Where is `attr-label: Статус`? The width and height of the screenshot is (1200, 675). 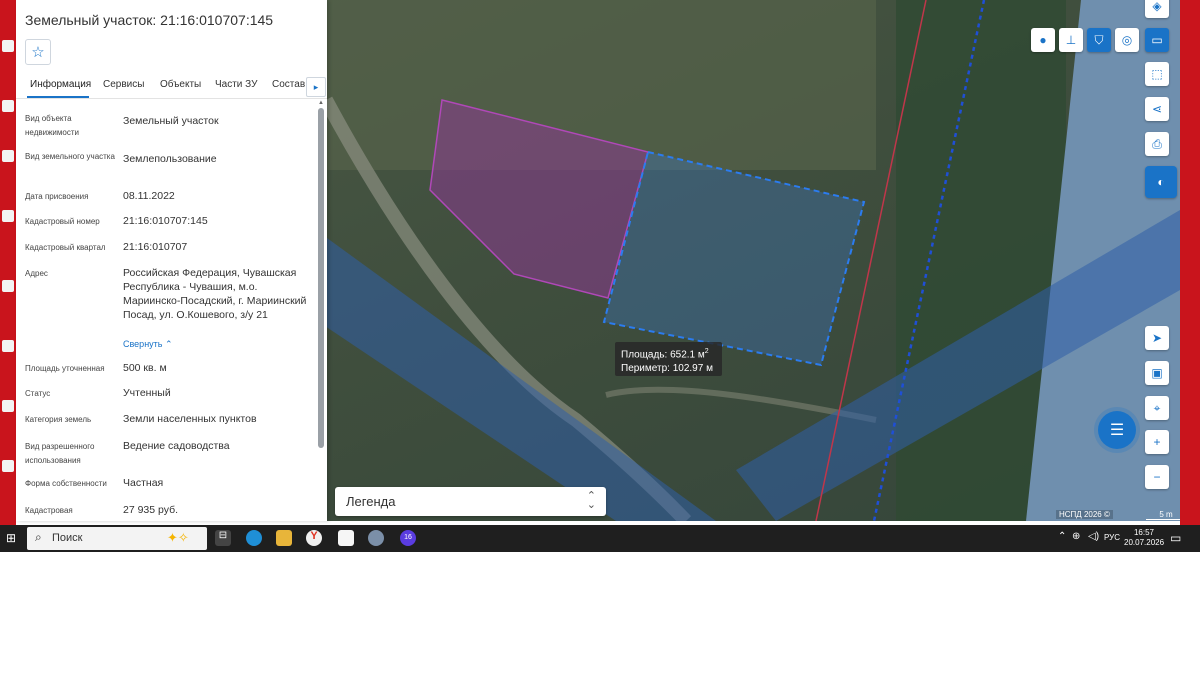 attr-label: Статус is located at coordinates (38, 393).